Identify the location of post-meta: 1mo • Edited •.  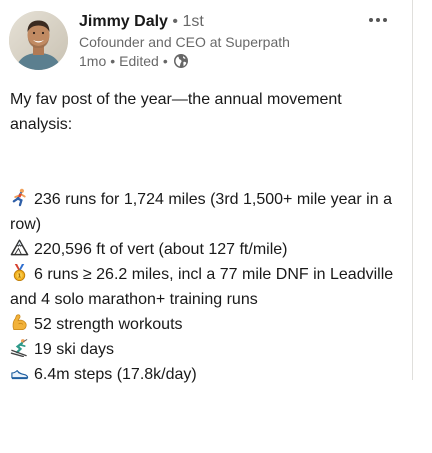
(219, 61).